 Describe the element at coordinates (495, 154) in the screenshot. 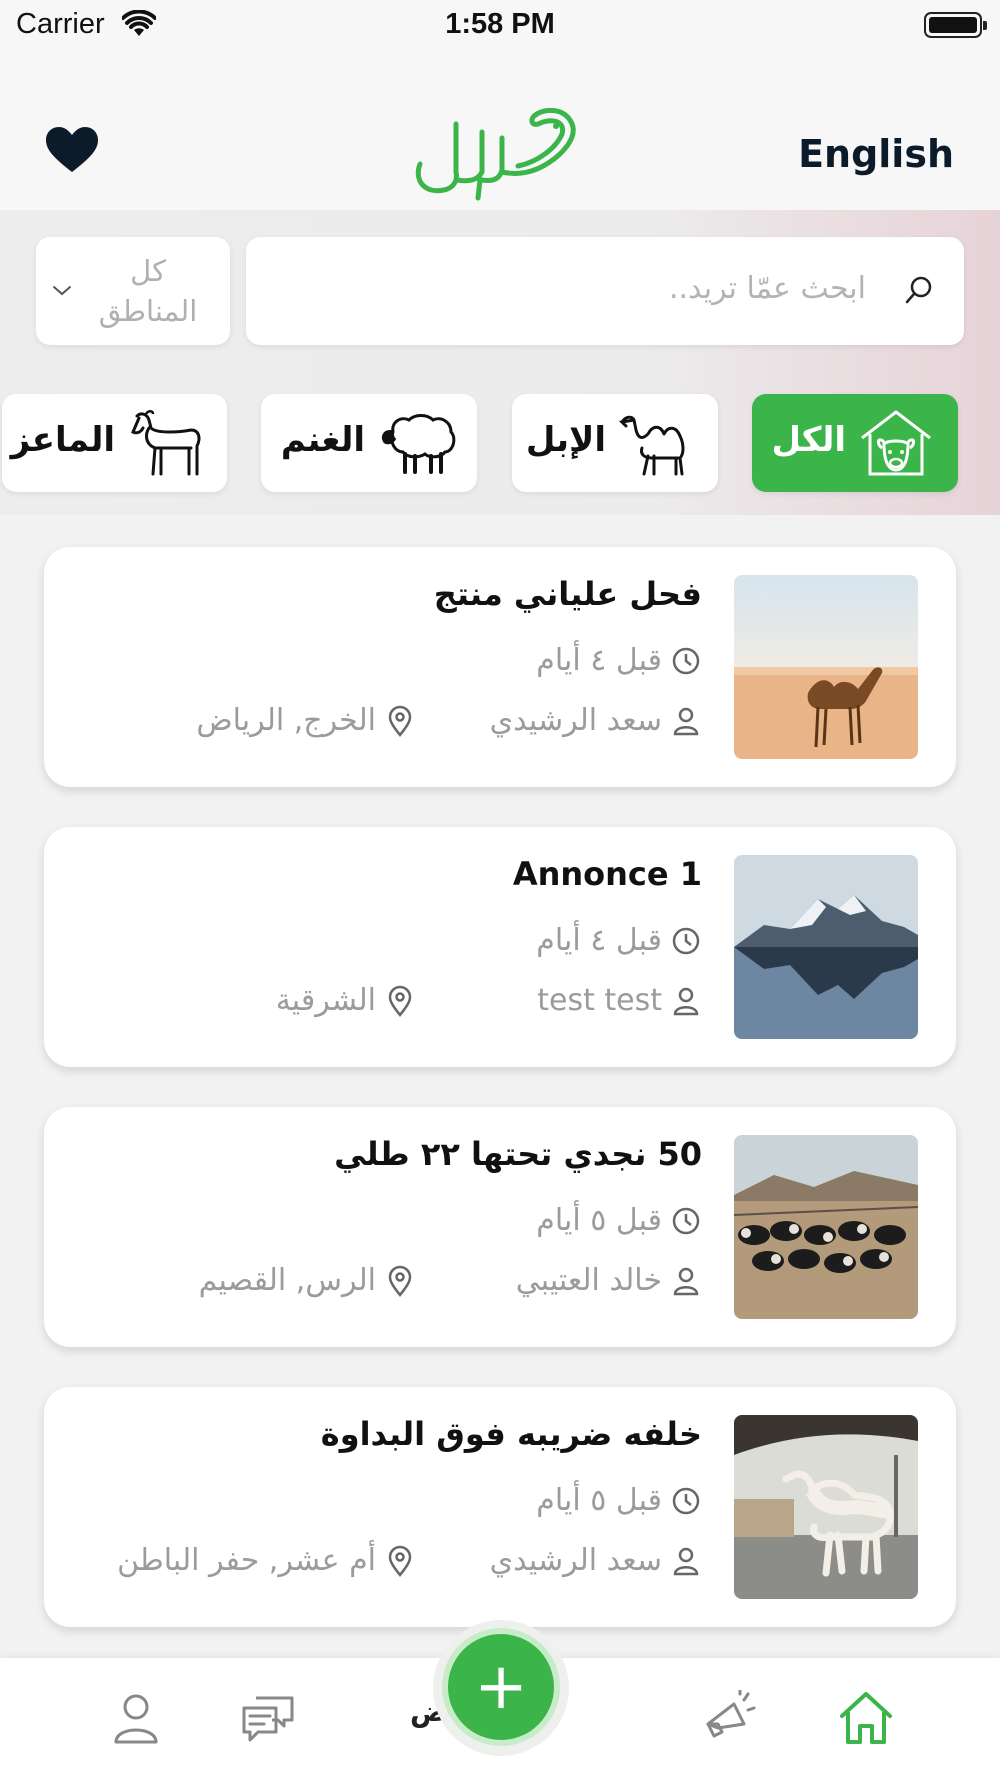

I see `app-logo` at that location.